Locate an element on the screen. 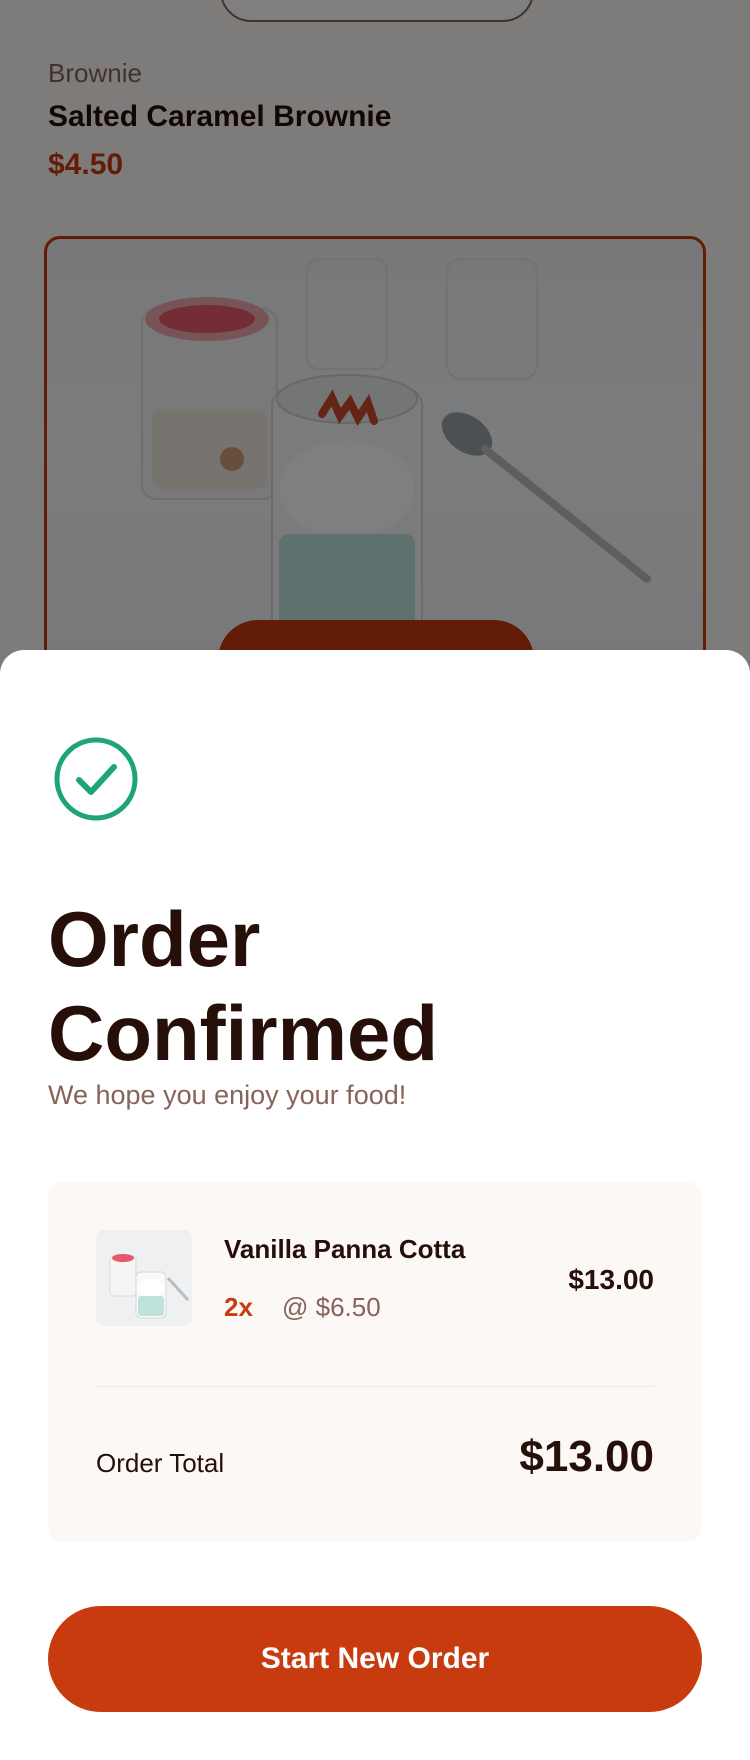 This screenshot has width=750, height=1760. order-total-value: $13.00 is located at coordinates (586, 1456).